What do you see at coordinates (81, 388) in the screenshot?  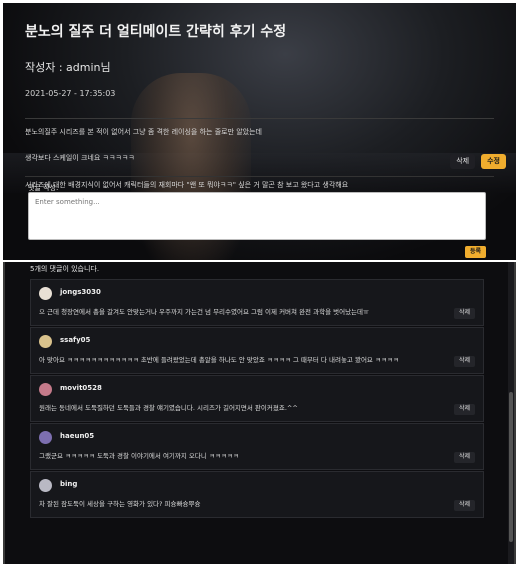 I see `comment-username: movit0528` at bounding box center [81, 388].